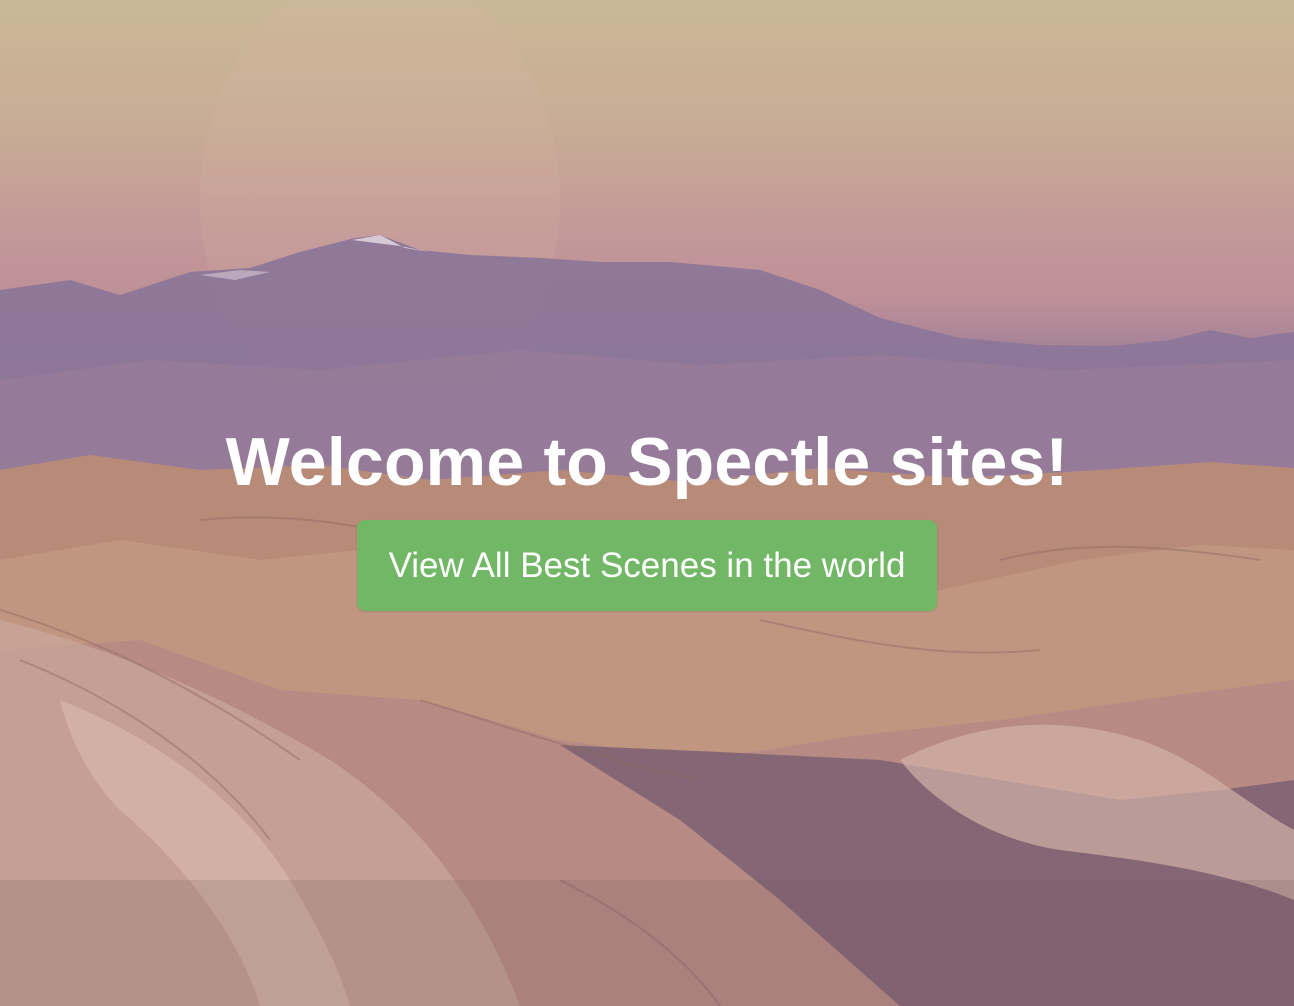  What do you see at coordinates (647, 462) in the screenshot?
I see `page-title: Welcome to Spectle sites!` at bounding box center [647, 462].